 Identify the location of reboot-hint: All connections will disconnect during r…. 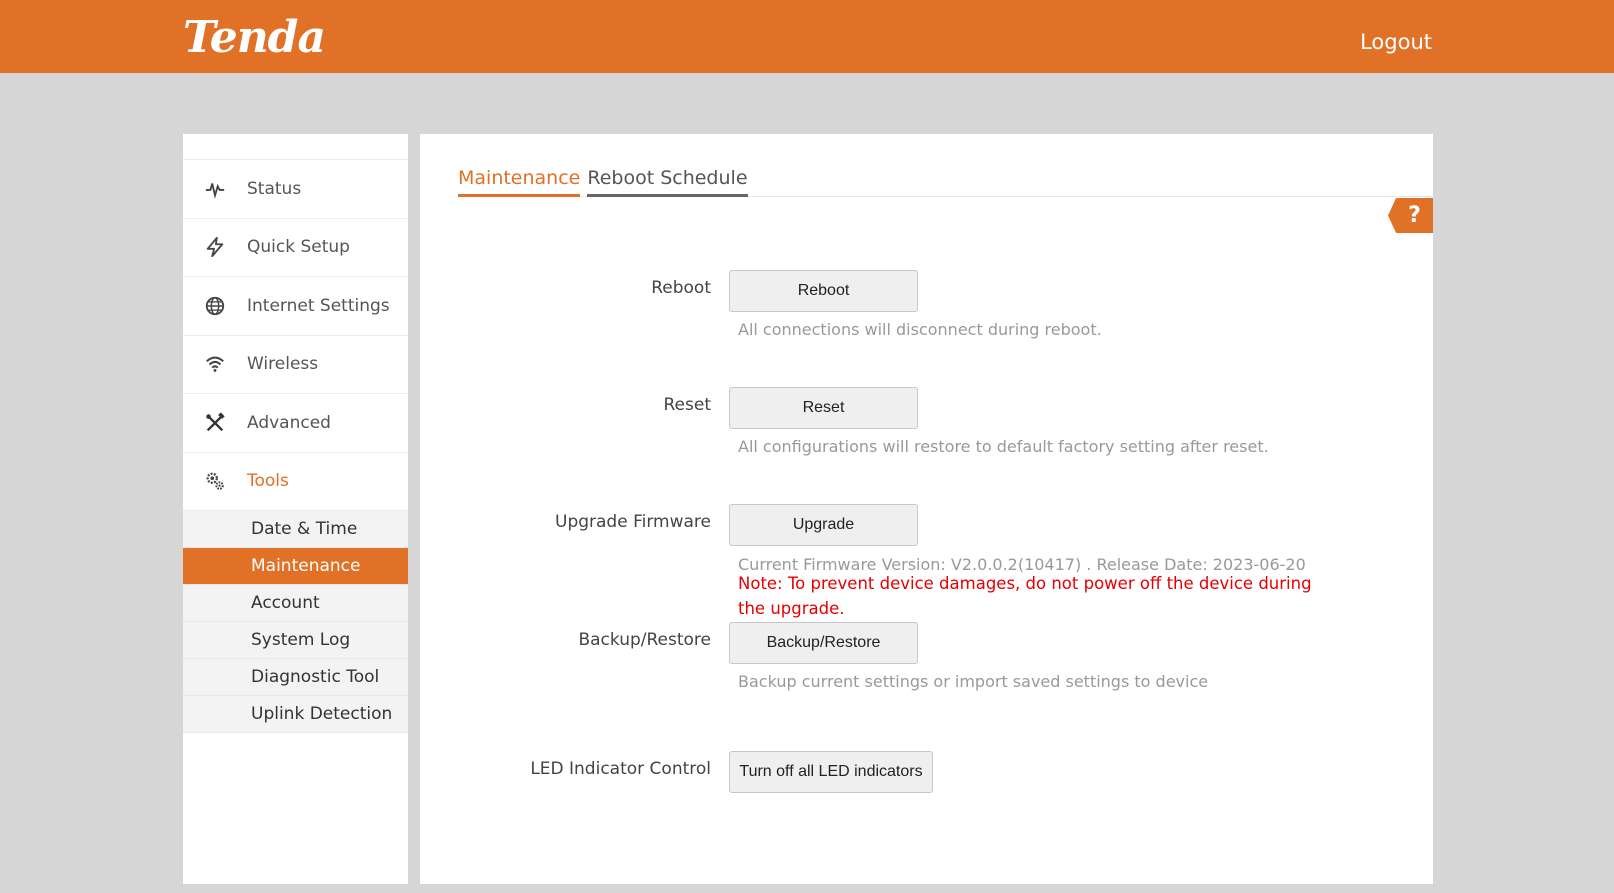
(920, 329).